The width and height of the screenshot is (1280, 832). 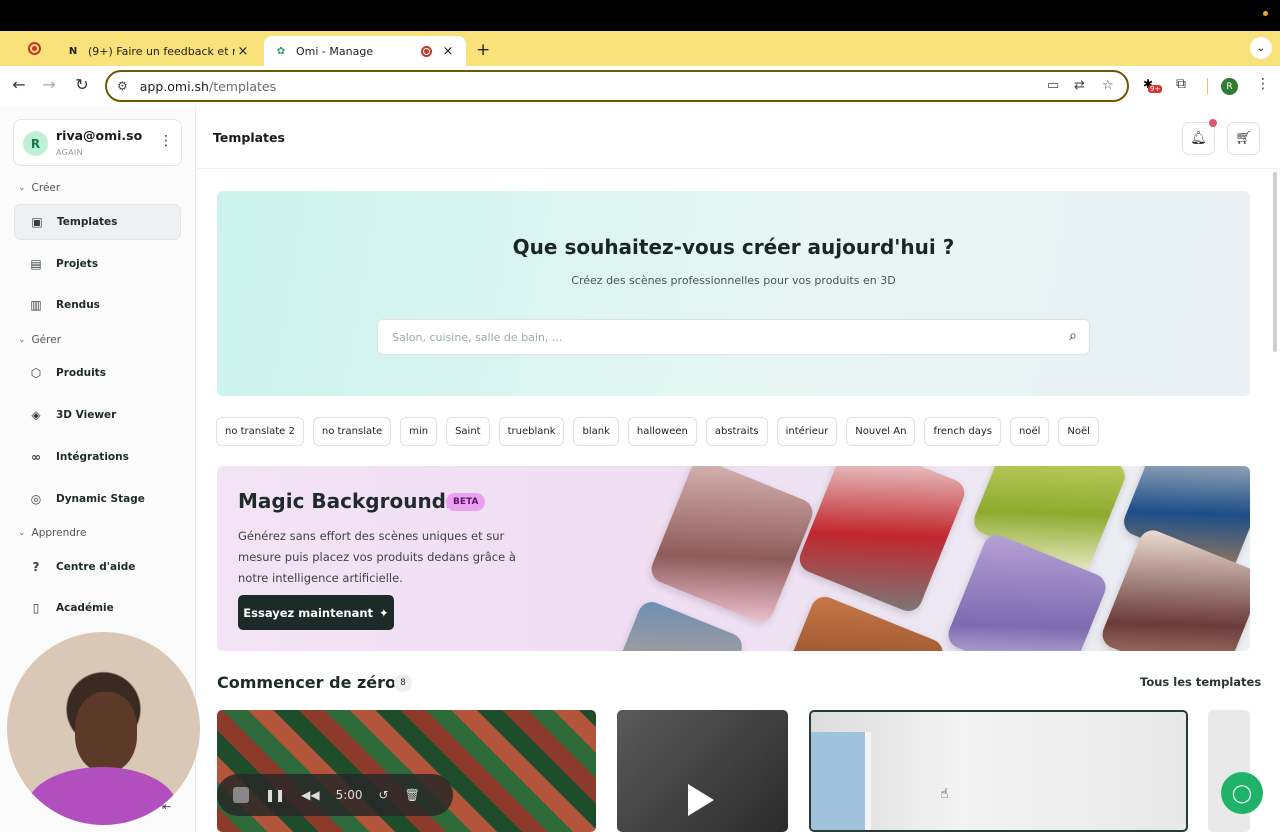 What do you see at coordinates (106, 732) in the screenshot?
I see `presenter-face` at bounding box center [106, 732].